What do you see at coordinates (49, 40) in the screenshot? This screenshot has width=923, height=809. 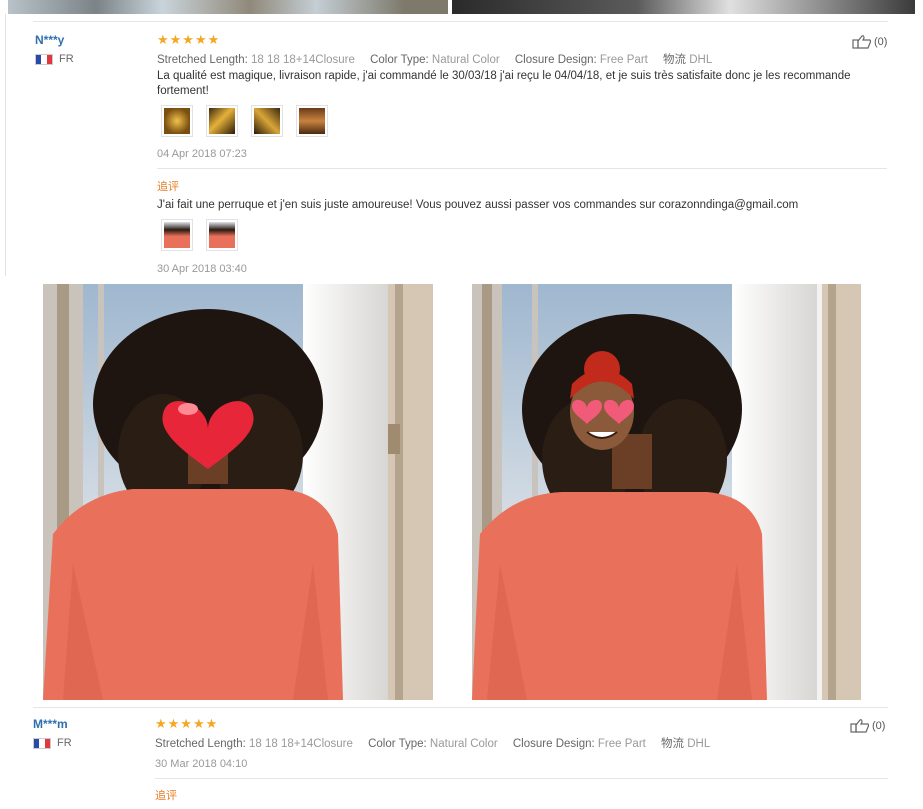 I see `reviewer-name: N***y` at bounding box center [49, 40].